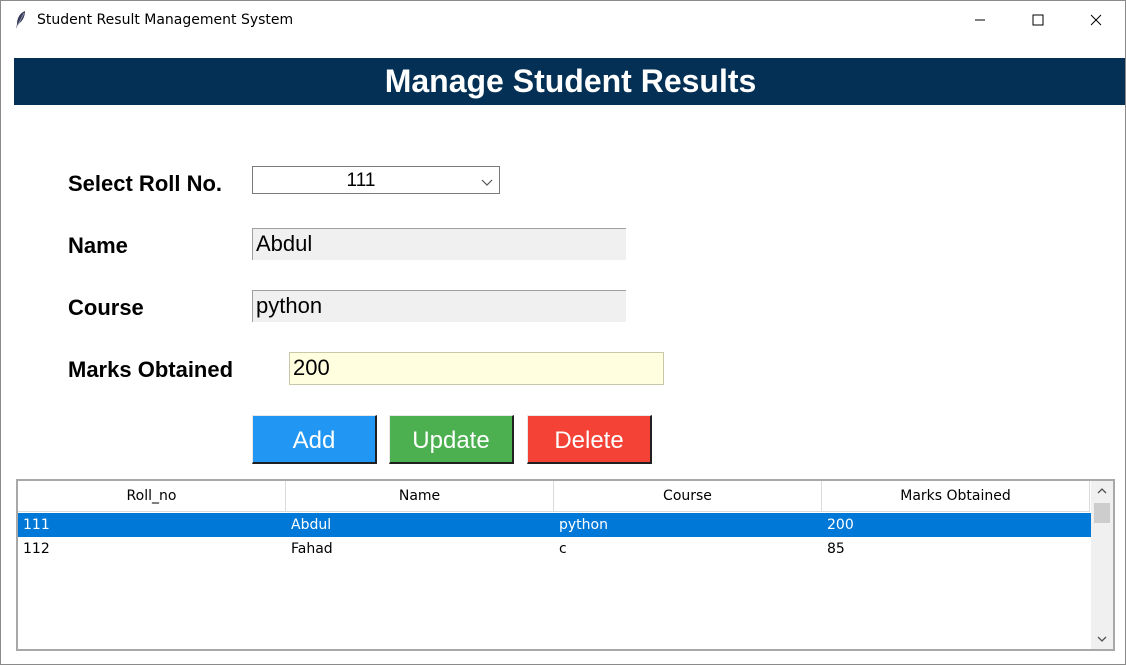 Image resolution: width=1126 pixels, height=665 pixels. What do you see at coordinates (569, 81) in the screenshot?
I see `page-title: Manage Student Results` at bounding box center [569, 81].